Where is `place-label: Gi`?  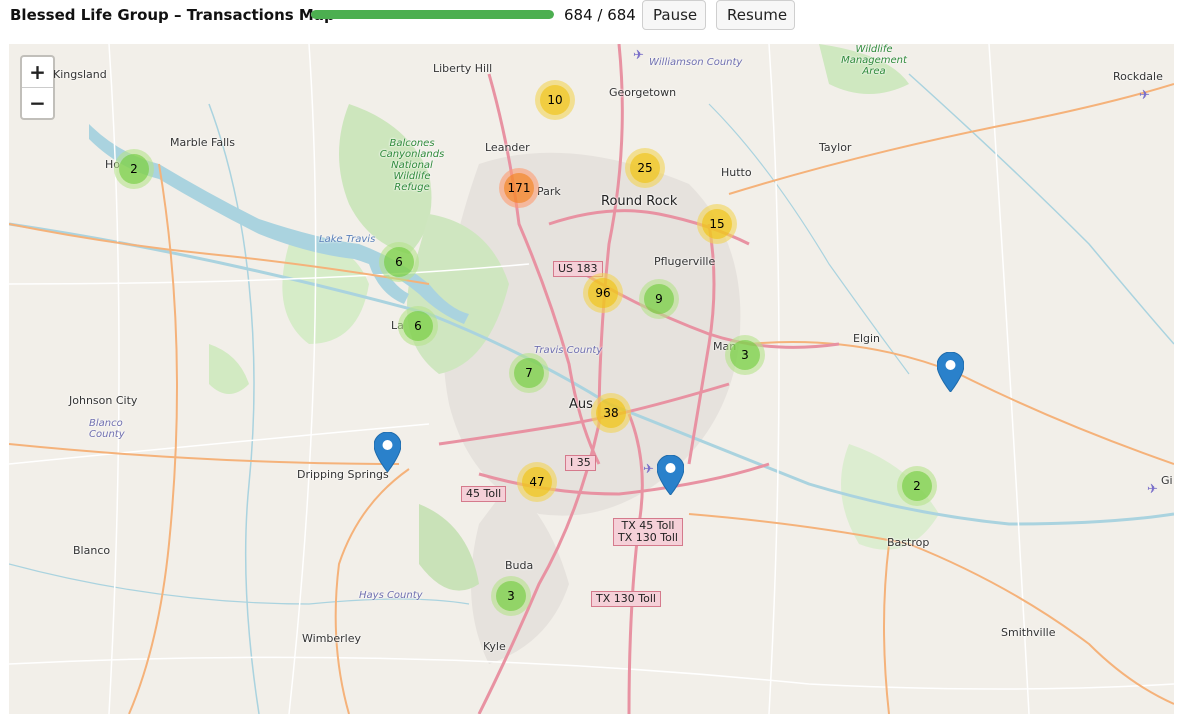
place-label: Gi is located at coordinates (1167, 480).